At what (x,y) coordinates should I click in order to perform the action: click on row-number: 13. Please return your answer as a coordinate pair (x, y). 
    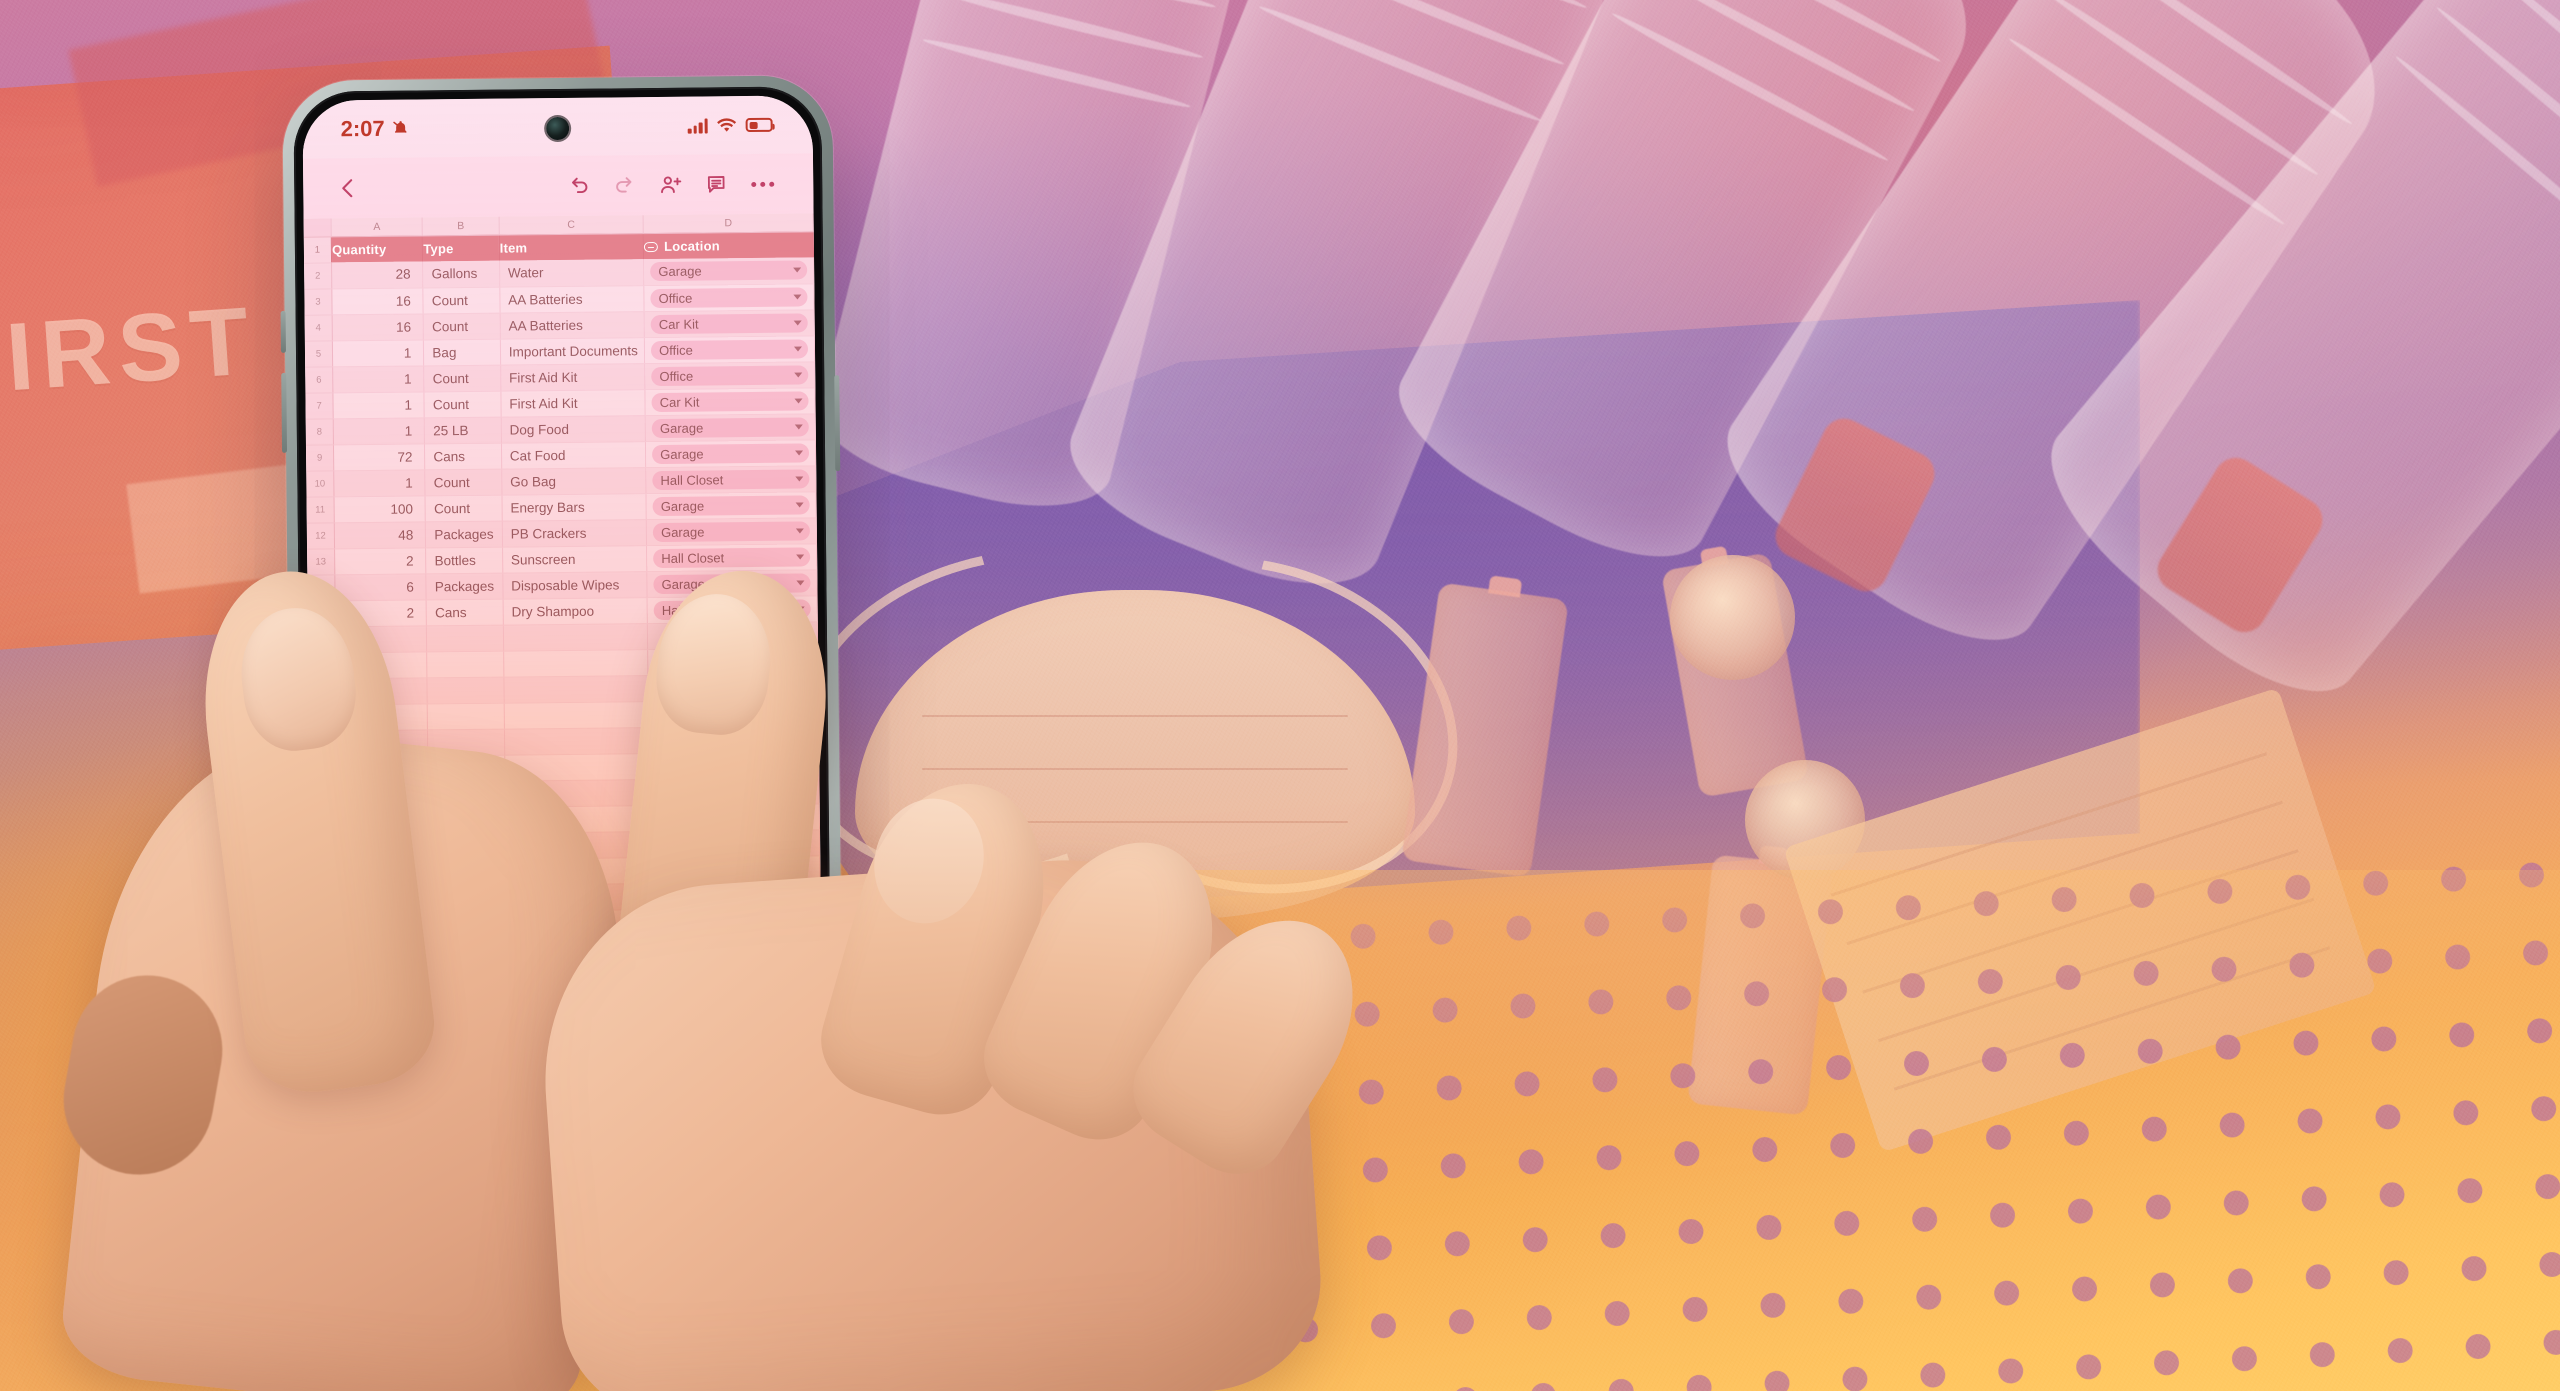
    Looking at the image, I should click on (321, 561).